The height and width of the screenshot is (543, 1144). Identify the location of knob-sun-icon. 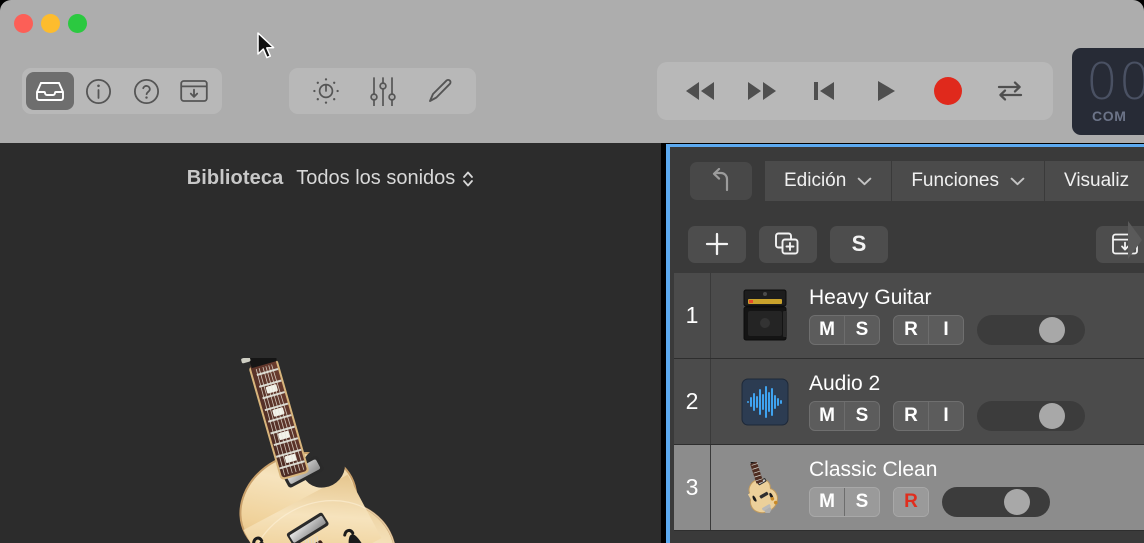
(325, 91).